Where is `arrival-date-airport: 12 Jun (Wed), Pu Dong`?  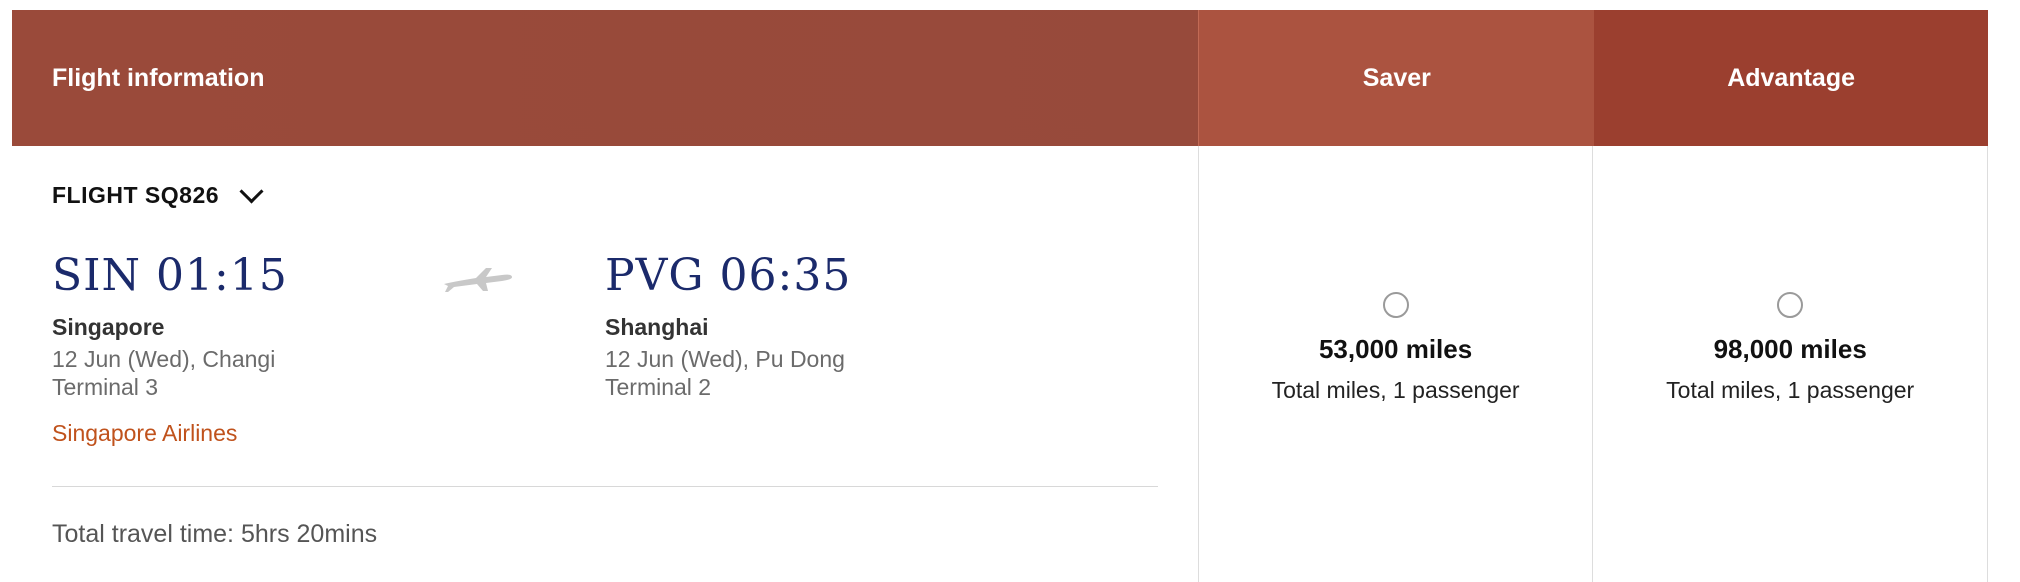
arrival-date-airport: 12 Jun (Wed), Pu Dong is located at coordinates (725, 359).